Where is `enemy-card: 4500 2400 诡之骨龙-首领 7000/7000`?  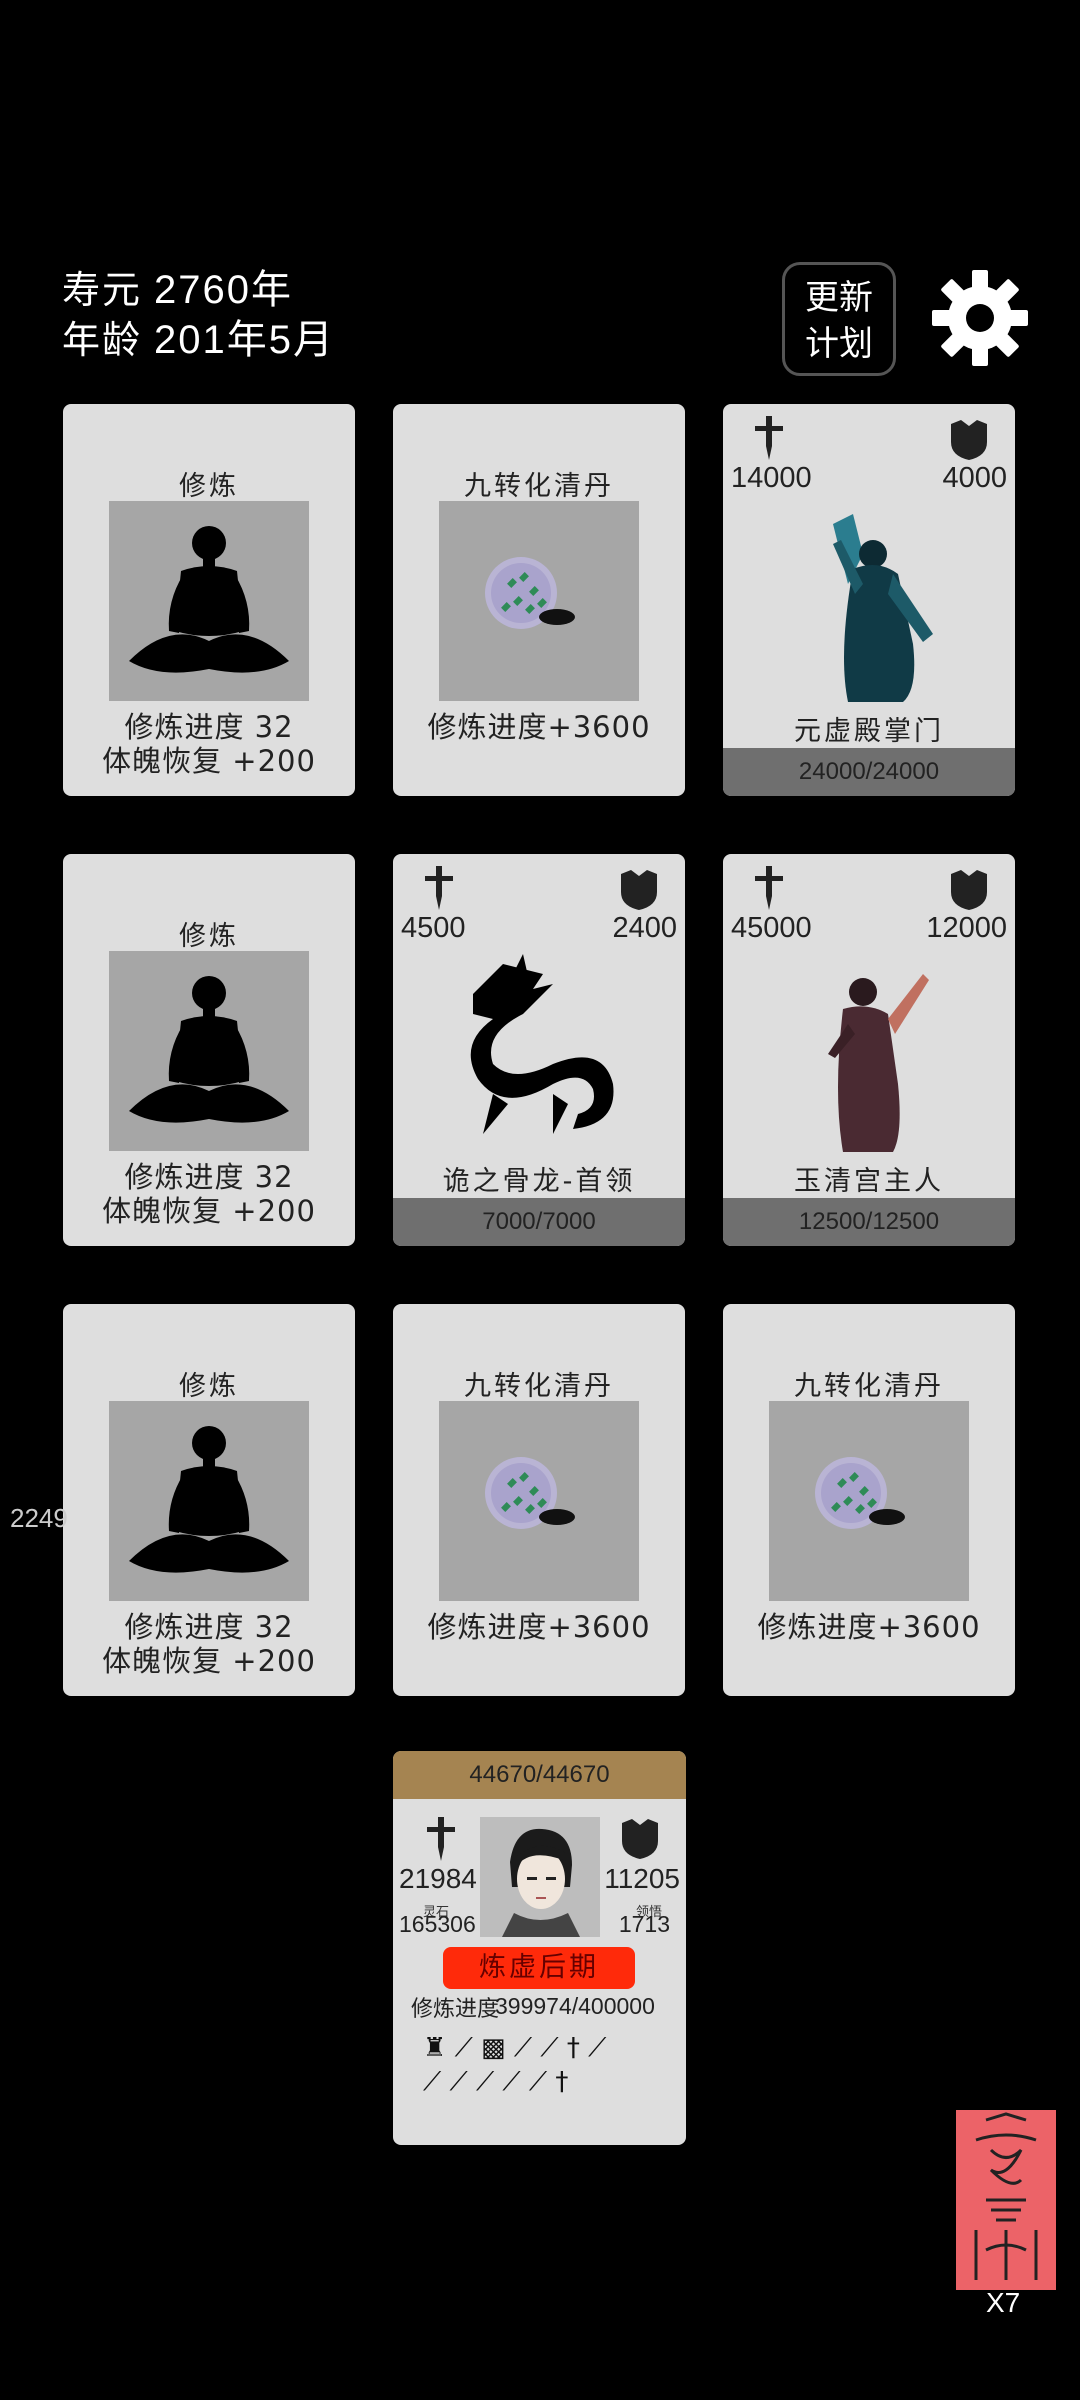
enemy-card: 4500 2400 诡之骨龙-首领 7000/7000 is located at coordinates (539, 1050).